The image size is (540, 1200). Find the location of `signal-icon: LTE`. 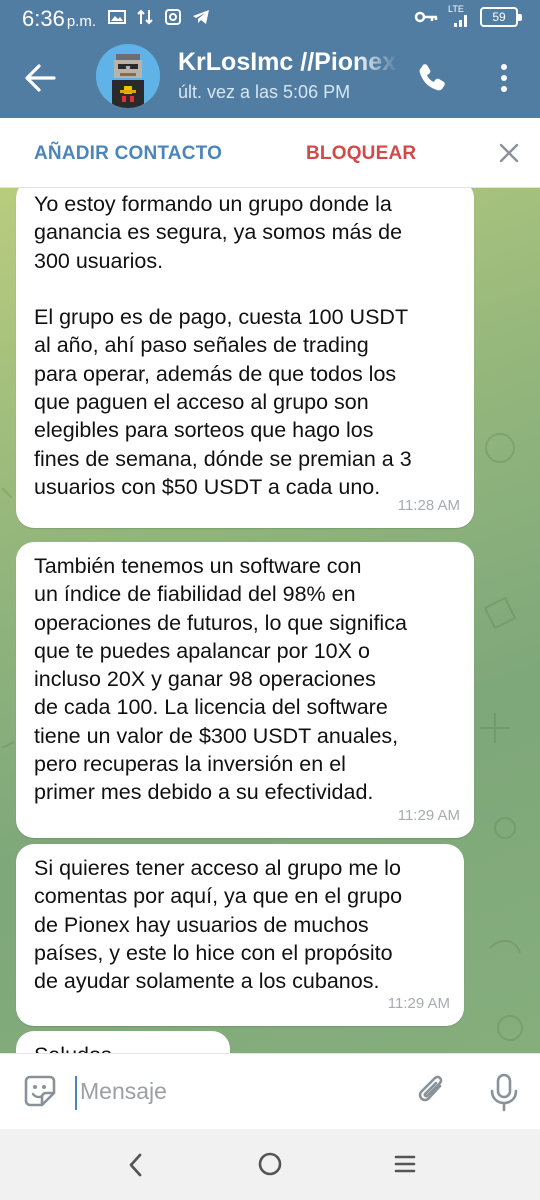

signal-icon: LTE is located at coordinates (459, 15).